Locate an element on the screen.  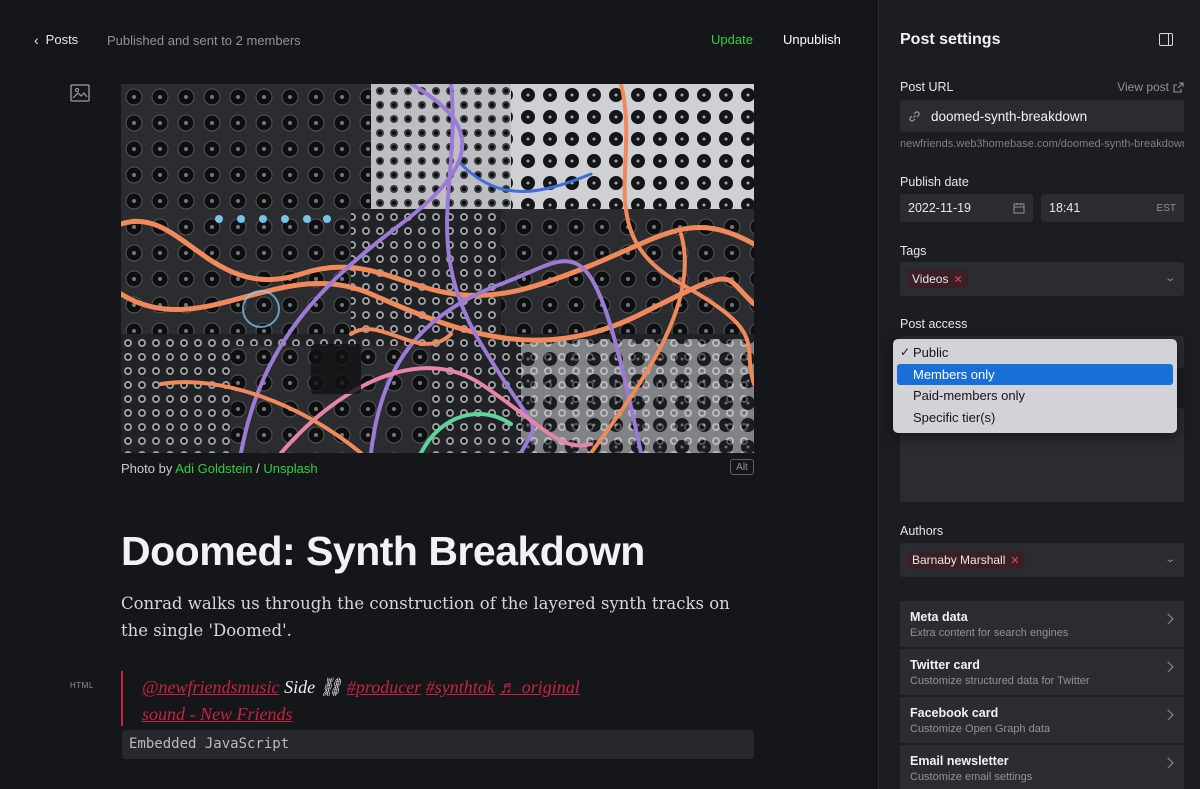
unsplash-link: Unsplash is located at coordinates (290, 468).